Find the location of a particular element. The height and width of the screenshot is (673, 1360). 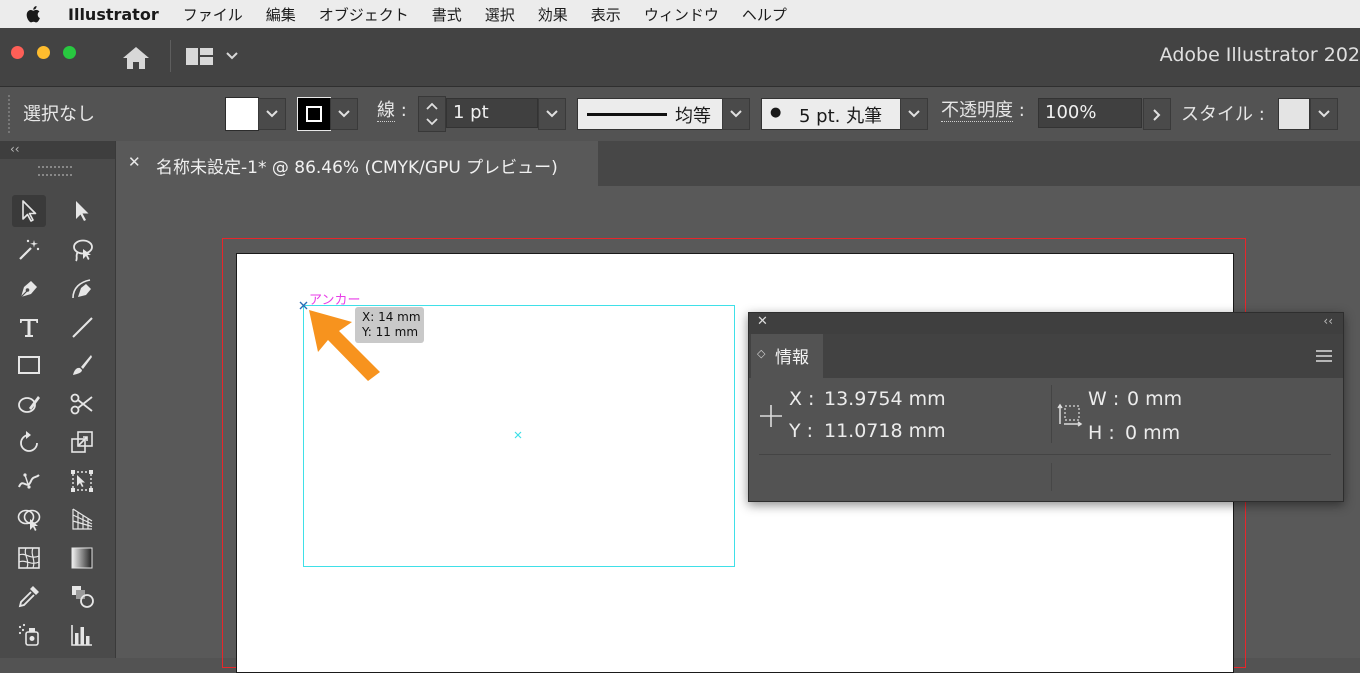

close-tab-icon: ✕ is located at coordinates (134, 162).